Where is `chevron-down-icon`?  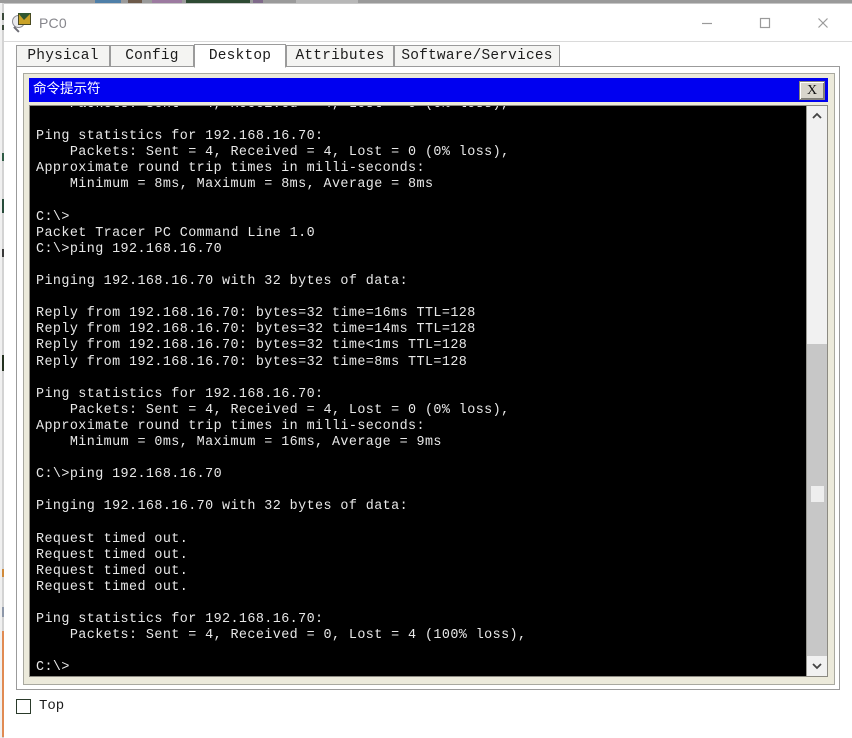
chevron-down-icon is located at coordinates (817, 666).